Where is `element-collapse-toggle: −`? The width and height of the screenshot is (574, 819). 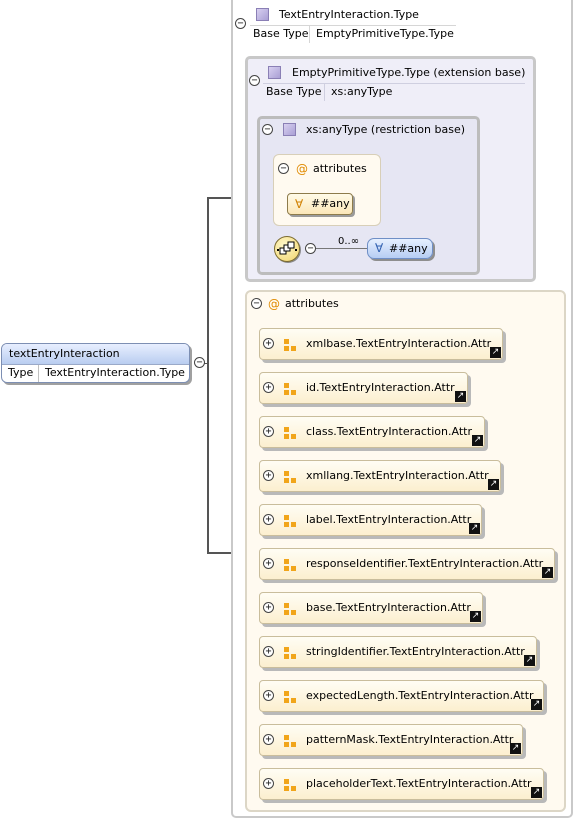
element-collapse-toggle: − is located at coordinates (199, 362).